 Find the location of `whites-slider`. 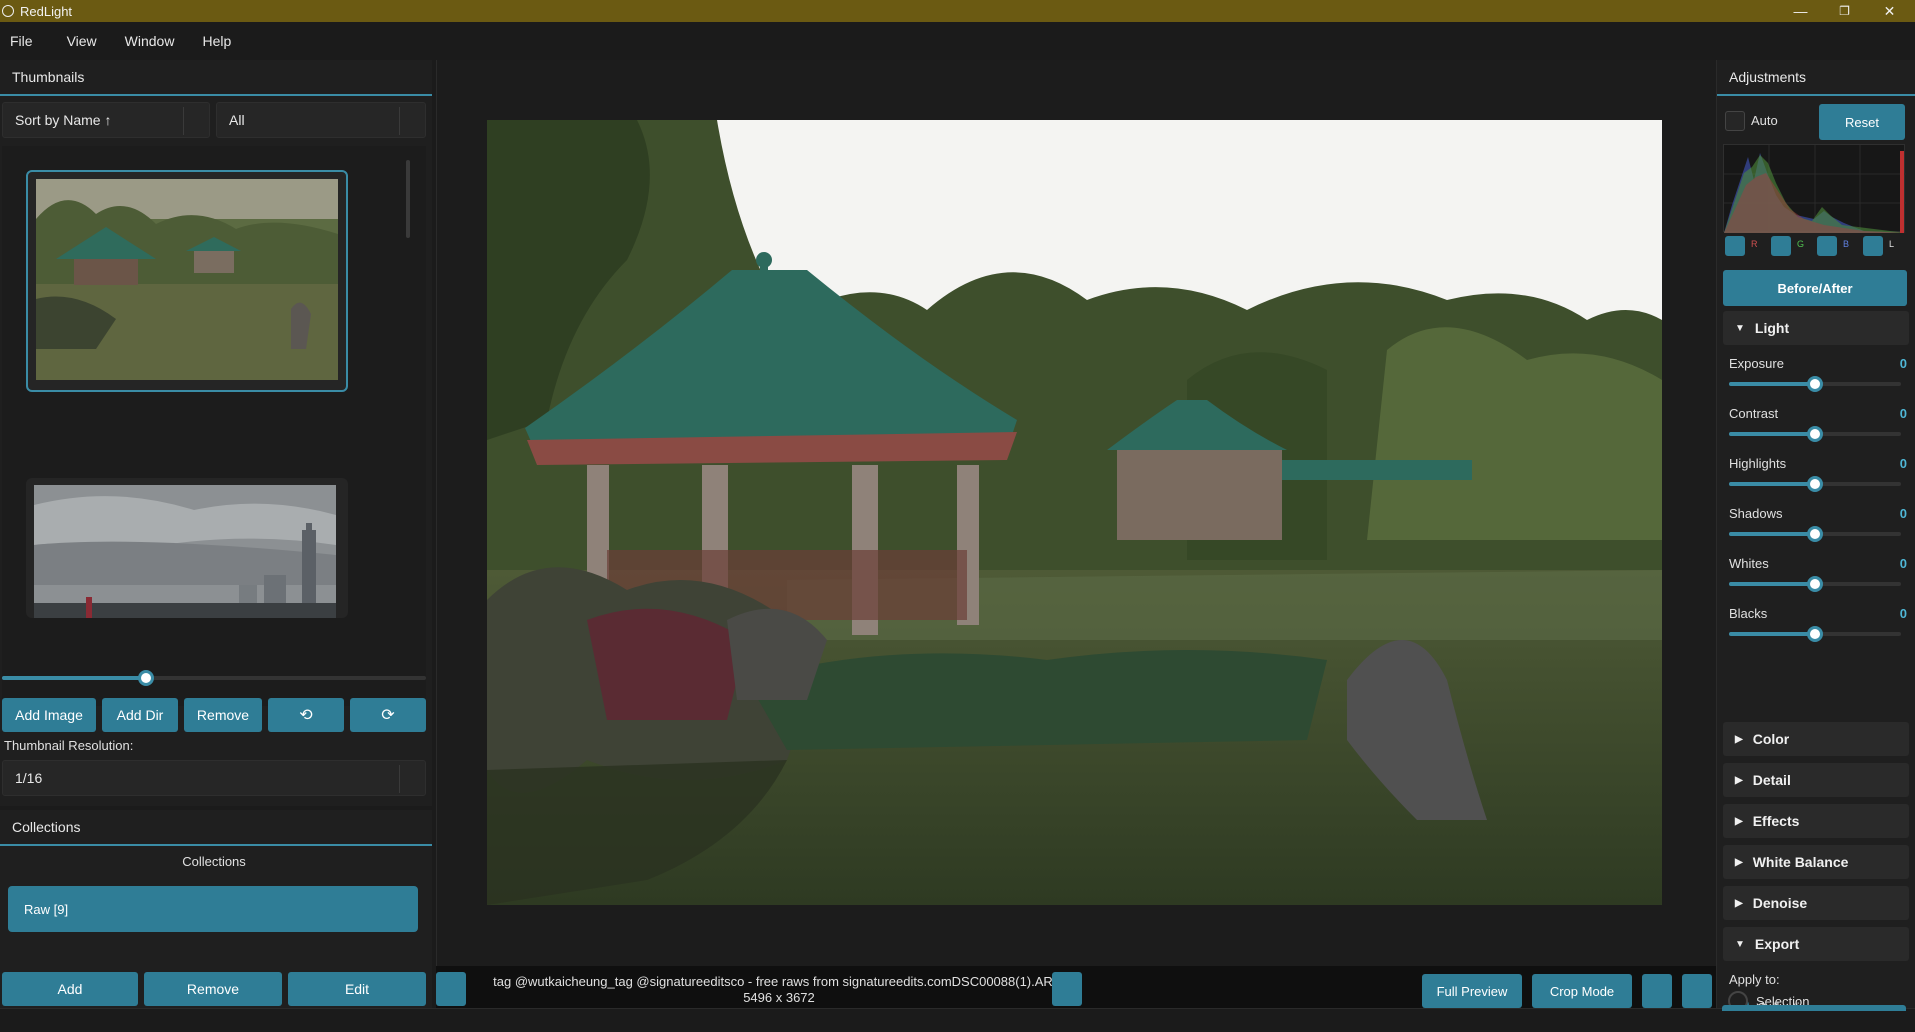

whites-slider is located at coordinates (1815, 584).